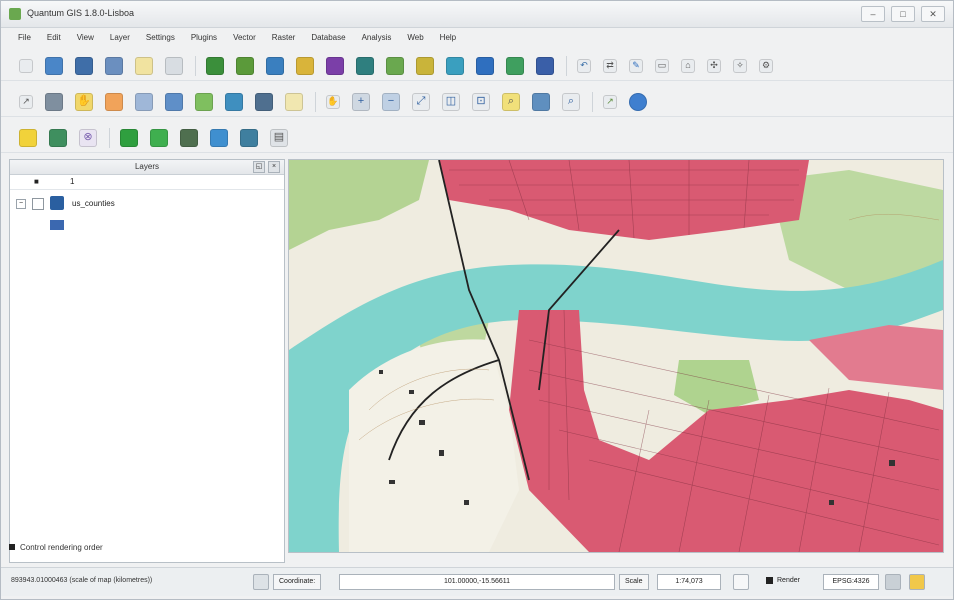 This screenshot has height=600, width=954. What do you see at coordinates (425, 65) in the screenshot?
I see `add-gpx-icon` at bounding box center [425, 65].